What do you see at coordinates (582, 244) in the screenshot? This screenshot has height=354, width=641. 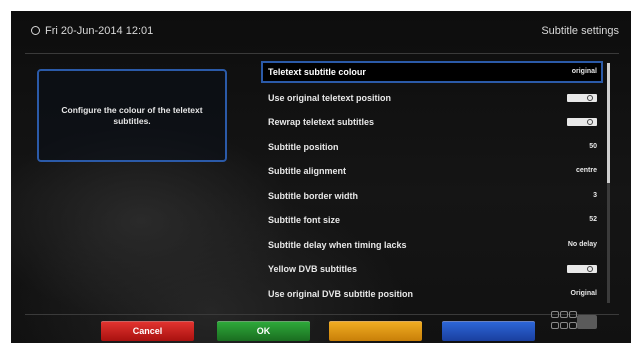 I see `setting-value: No delay` at bounding box center [582, 244].